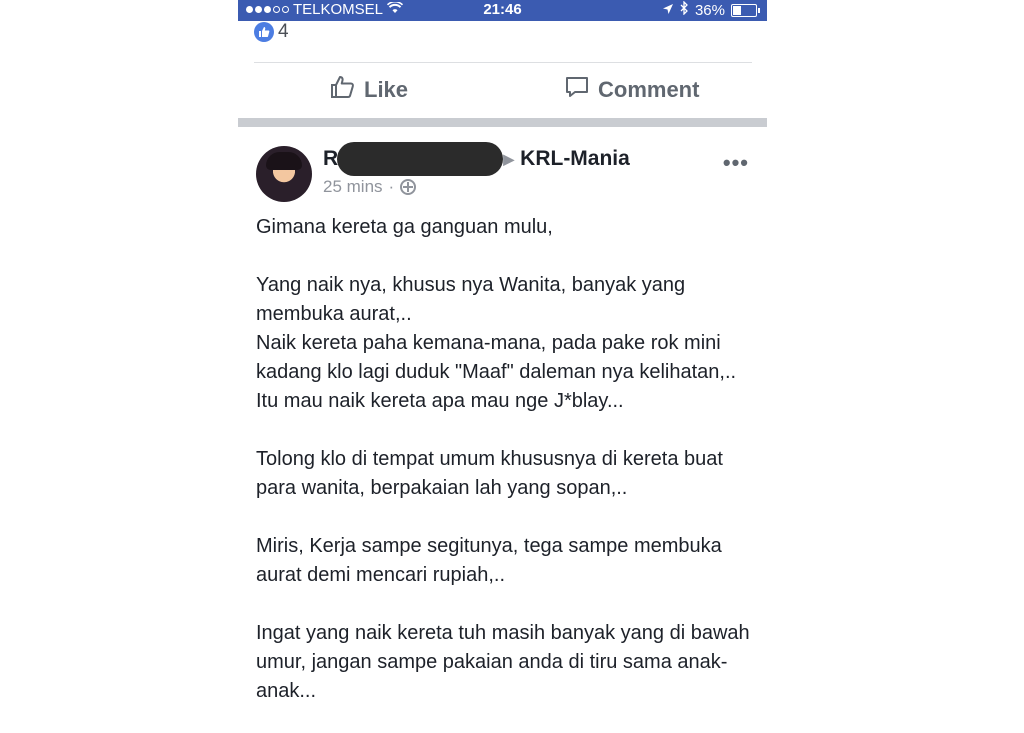 The height and width of the screenshot is (733, 1024). I want to click on author-line: R ya ▶ KRL-Mania, so click(476, 159).